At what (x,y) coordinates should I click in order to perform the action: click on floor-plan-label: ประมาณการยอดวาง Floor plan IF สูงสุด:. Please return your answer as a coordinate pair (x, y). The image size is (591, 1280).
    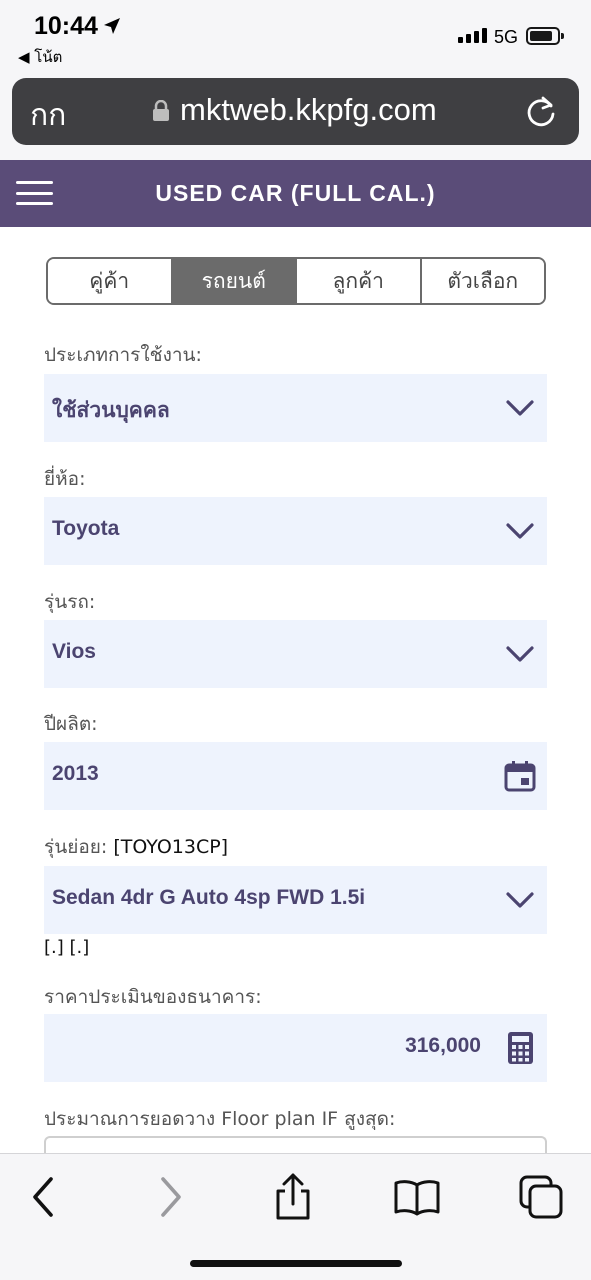
    Looking at the image, I should click on (220, 1119).